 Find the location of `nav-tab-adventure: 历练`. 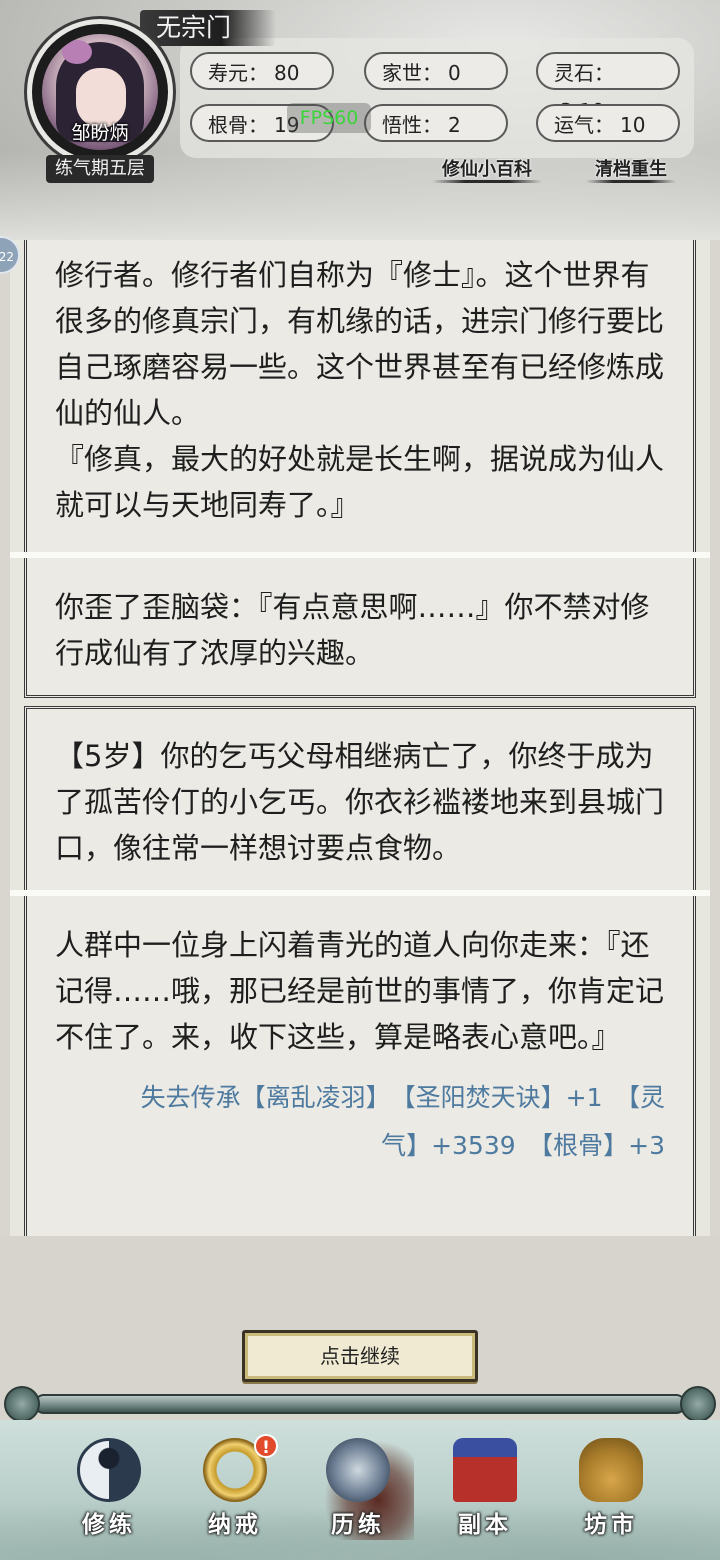

nav-tab-adventure: 历练 is located at coordinates (358, 1490).